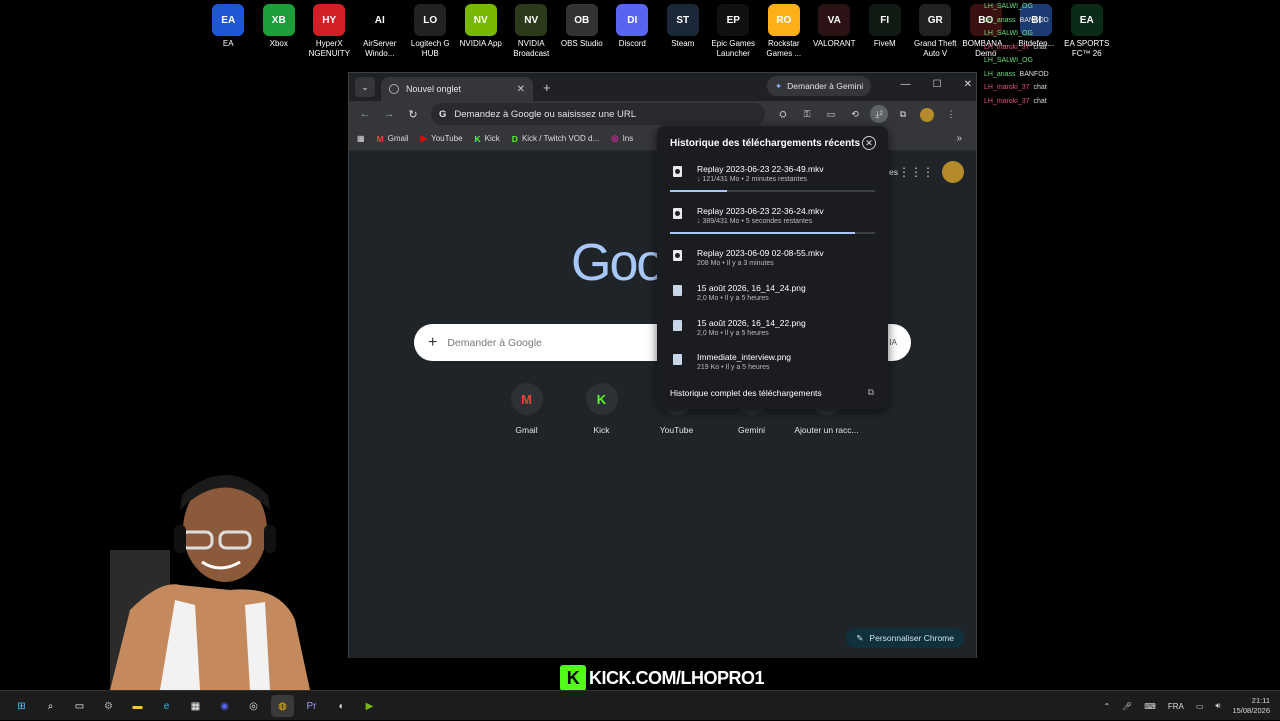  Describe the element at coordinates (369, 706) in the screenshot. I see `nvidia-broadcast-icon: ▶` at that location.